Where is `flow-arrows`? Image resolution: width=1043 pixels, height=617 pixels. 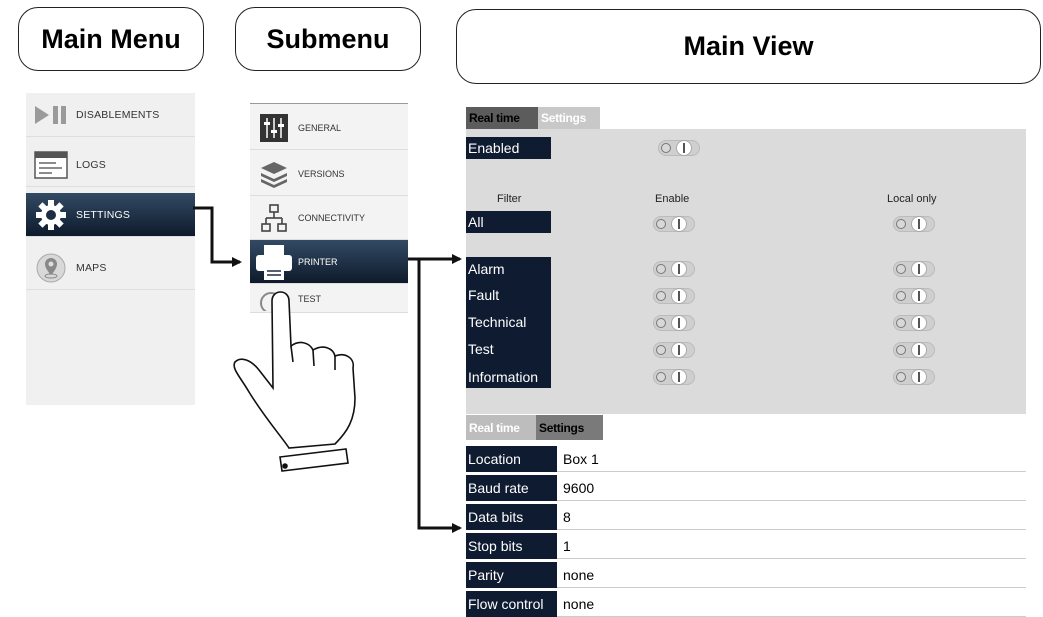 flow-arrows is located at coordinates (327, 369).